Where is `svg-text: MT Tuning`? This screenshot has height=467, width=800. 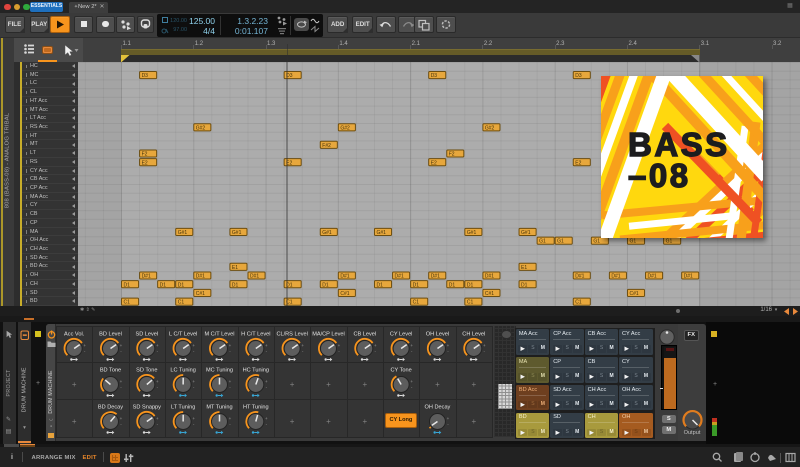
svg-text: MT Tuning is located at coordinates (219, 408).